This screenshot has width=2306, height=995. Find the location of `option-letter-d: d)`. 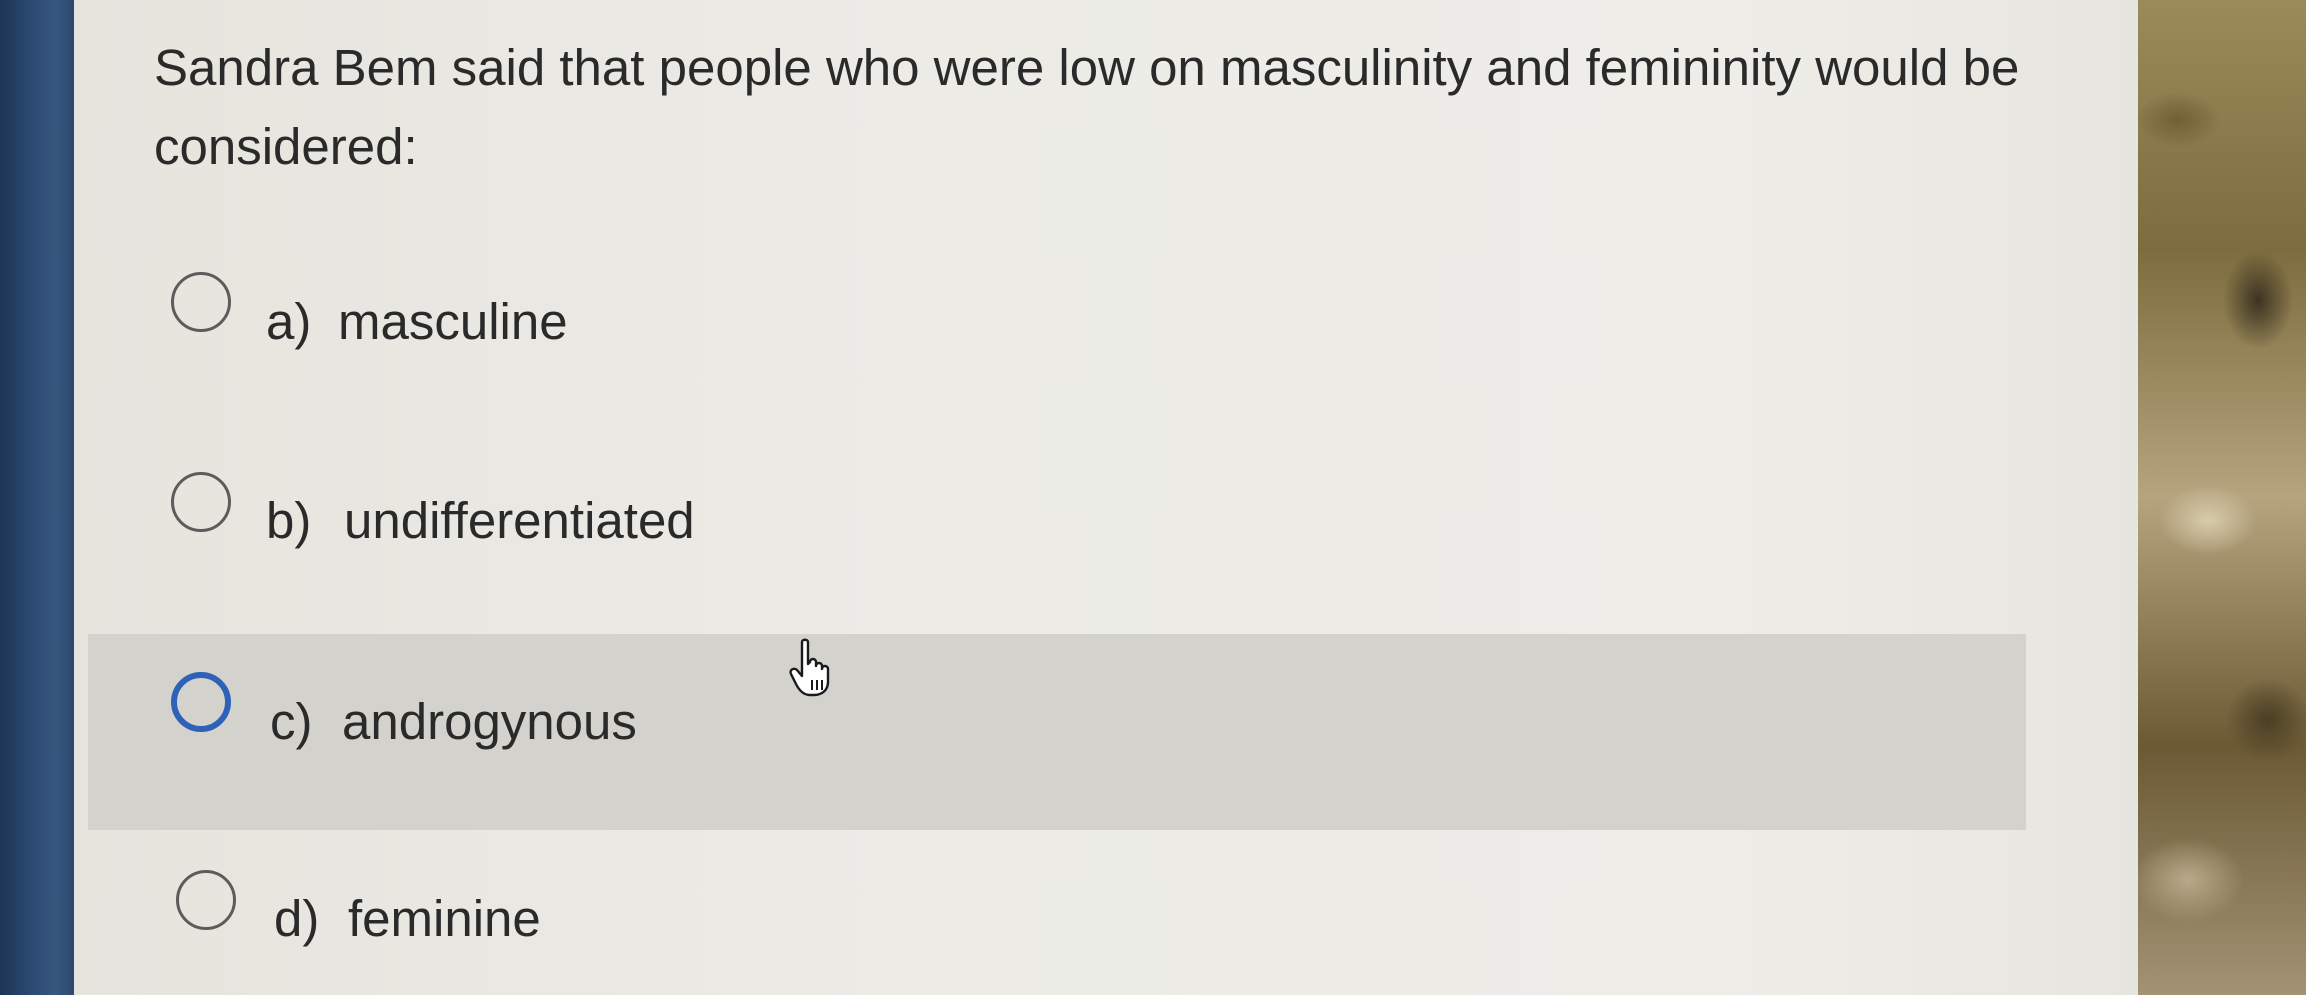

option-letter-d: d) is located at coordinates (297, 918).